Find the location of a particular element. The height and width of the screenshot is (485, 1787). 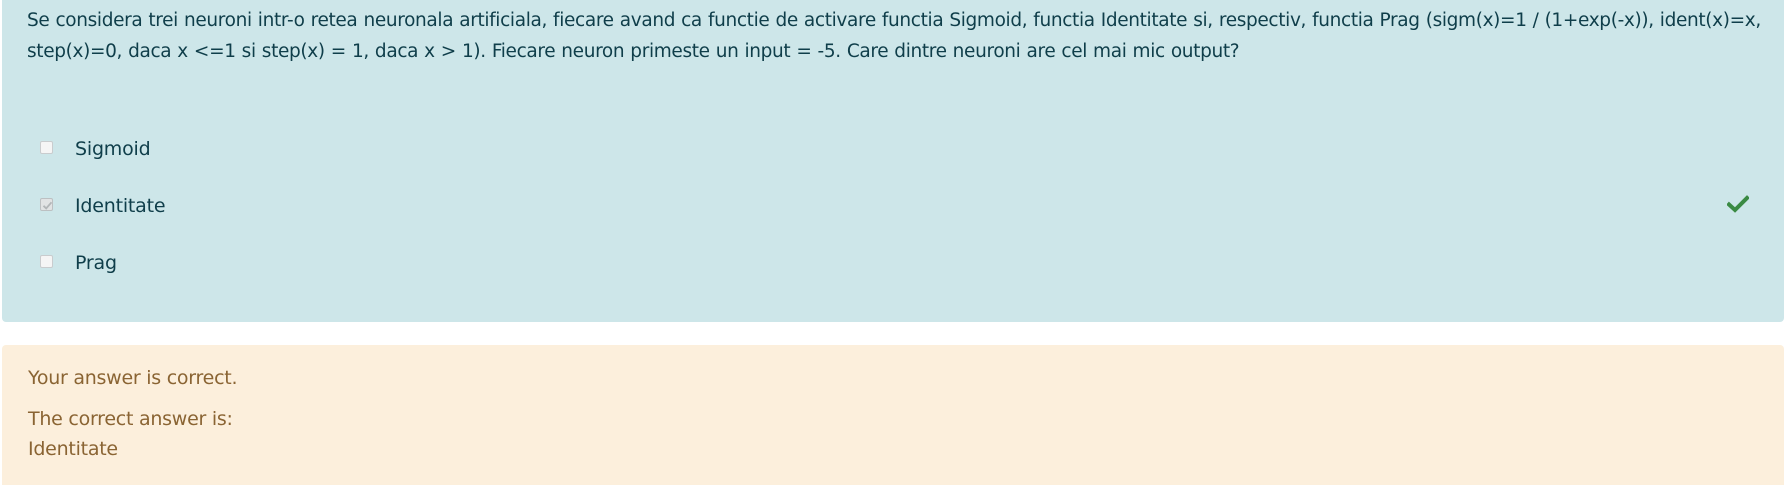

answer-checkbox-checked is located at coordinates (46, 204).